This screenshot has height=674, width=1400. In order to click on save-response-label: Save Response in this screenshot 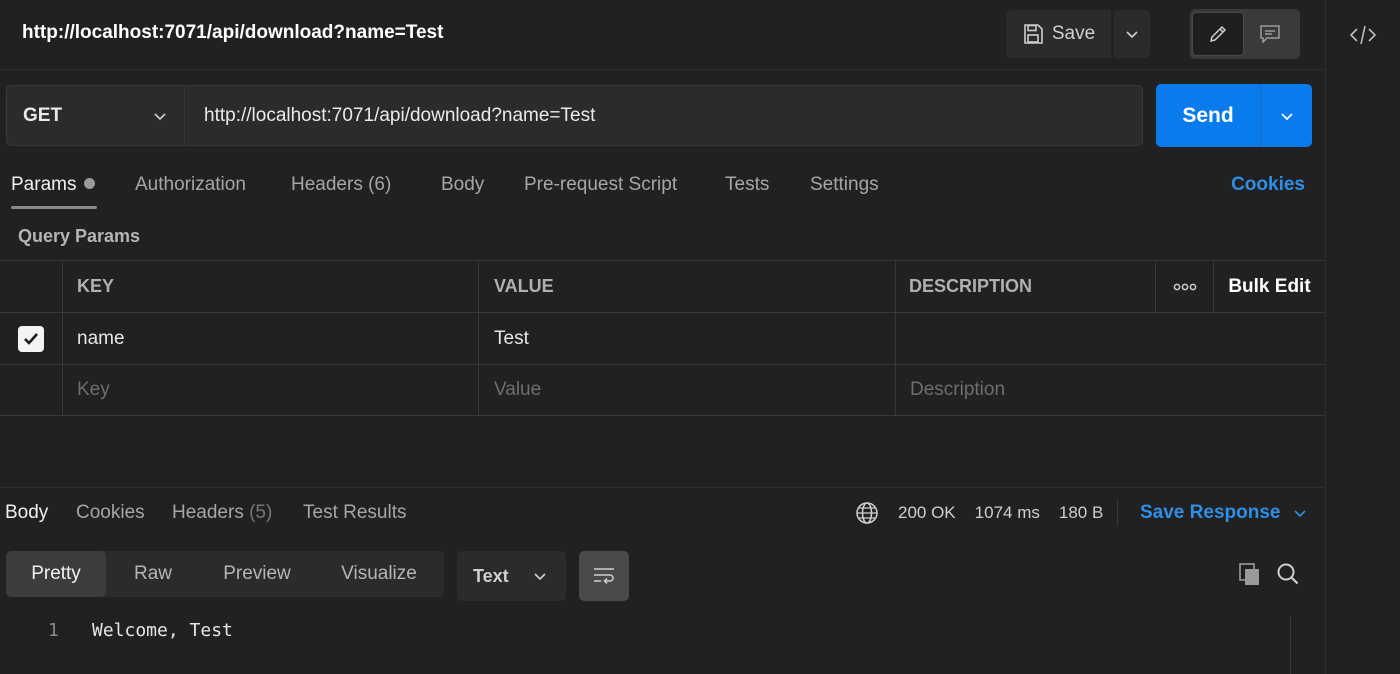, I will do `click(1210, 512)`.